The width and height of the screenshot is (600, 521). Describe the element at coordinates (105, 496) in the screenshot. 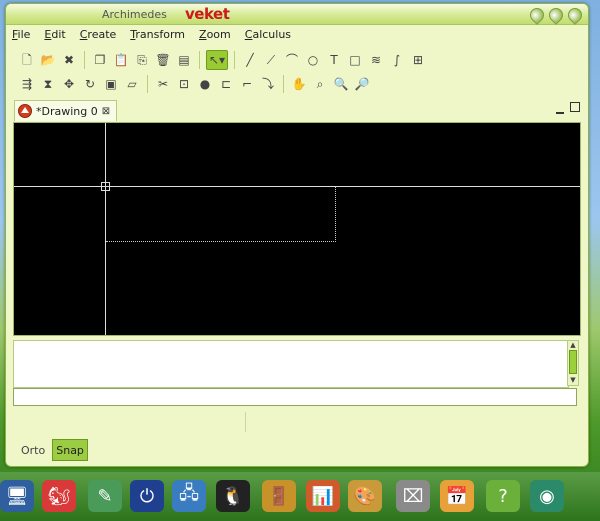

I see `text-editor-icon: ✎` at that location.